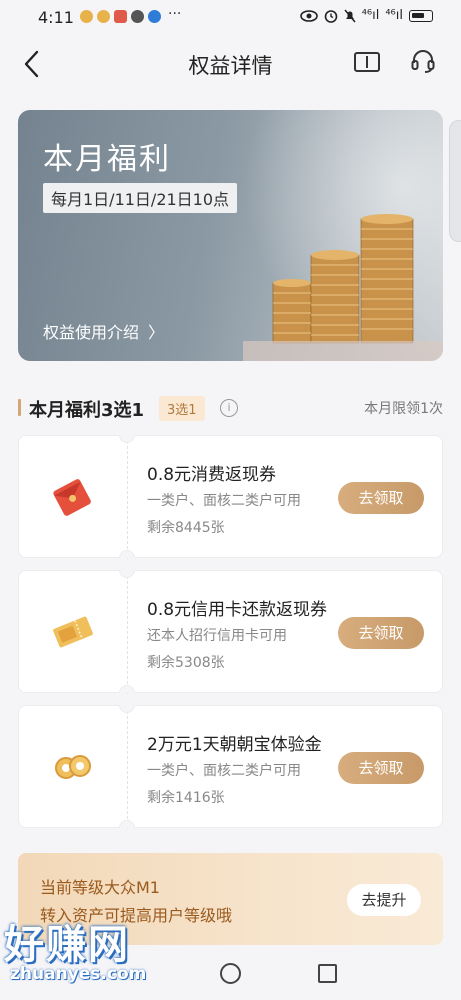  Describe the element at coordinates (175, 14) in the screenshot. I see `more-notifications: ···` at that location.